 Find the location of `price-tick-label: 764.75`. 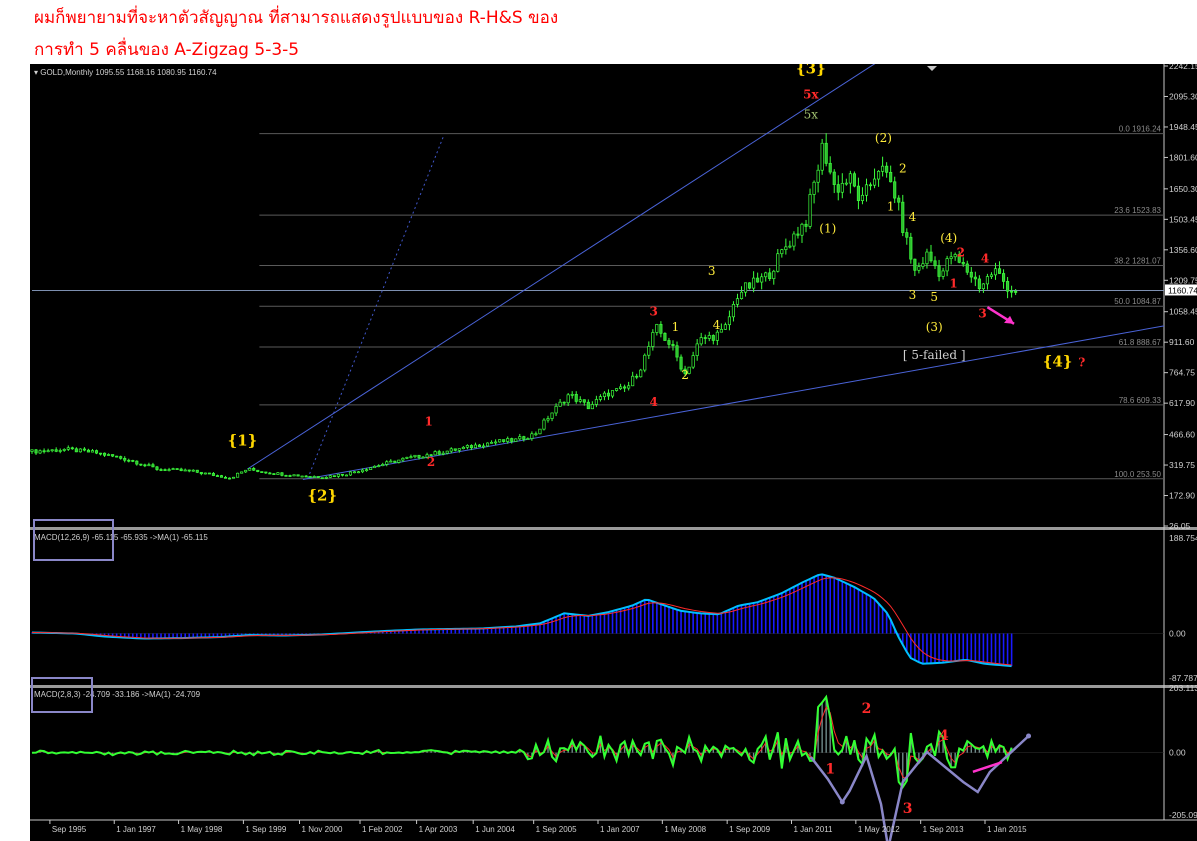

price-tick-label: 764.75 is located at coordinates (1182, 373).